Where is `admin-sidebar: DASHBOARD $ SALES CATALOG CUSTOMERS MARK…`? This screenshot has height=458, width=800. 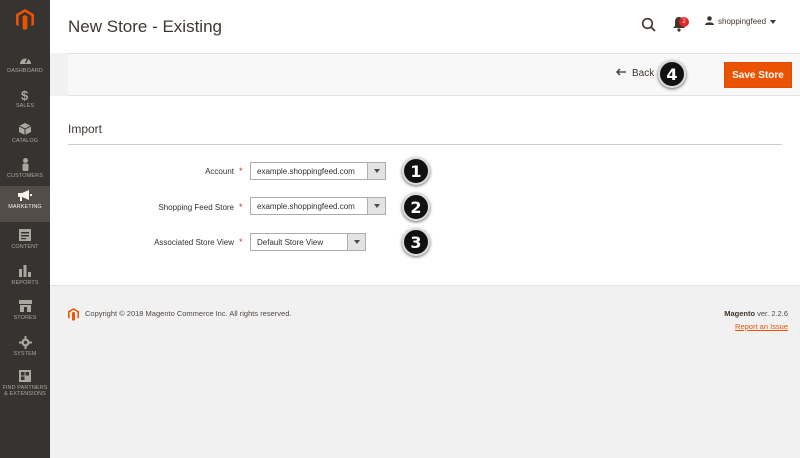
admin-sidebar: DASHBOARD $ SALES CATALOG CUSTOMERS MARK… is located at coordinates (25, 229).